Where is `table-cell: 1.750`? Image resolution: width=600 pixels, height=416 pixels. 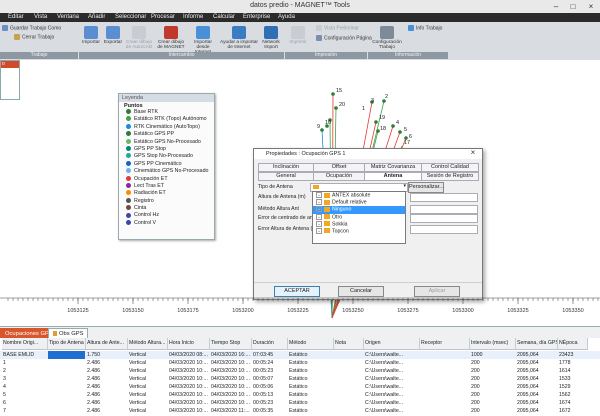
table-cell: 1.750 is located at coordinates (106, 355).